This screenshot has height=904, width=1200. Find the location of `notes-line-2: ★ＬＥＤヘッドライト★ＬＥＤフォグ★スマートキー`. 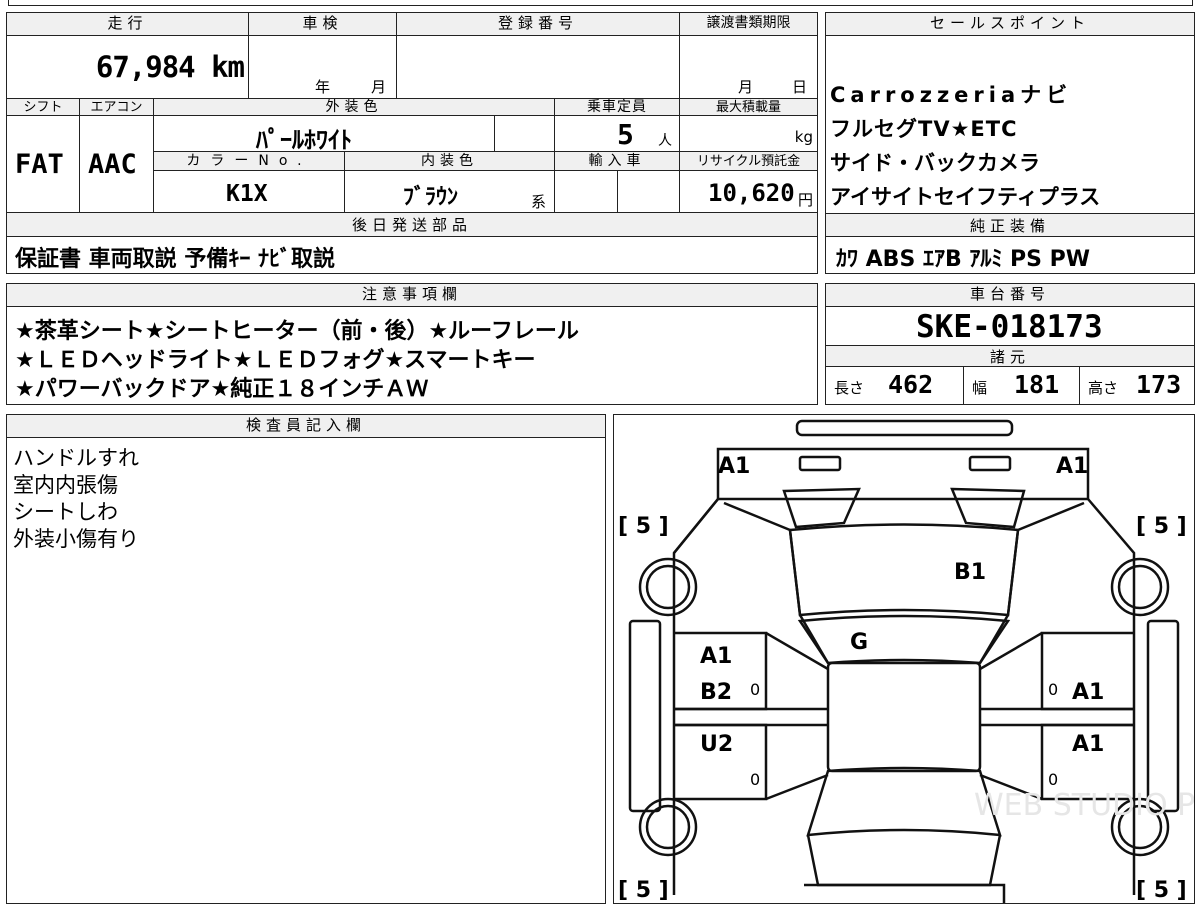

notes-line-2: ★ＬＥＤヘッドライト★ＬＥＤフォグ★スマートキー is located at coordinates (275, 360).